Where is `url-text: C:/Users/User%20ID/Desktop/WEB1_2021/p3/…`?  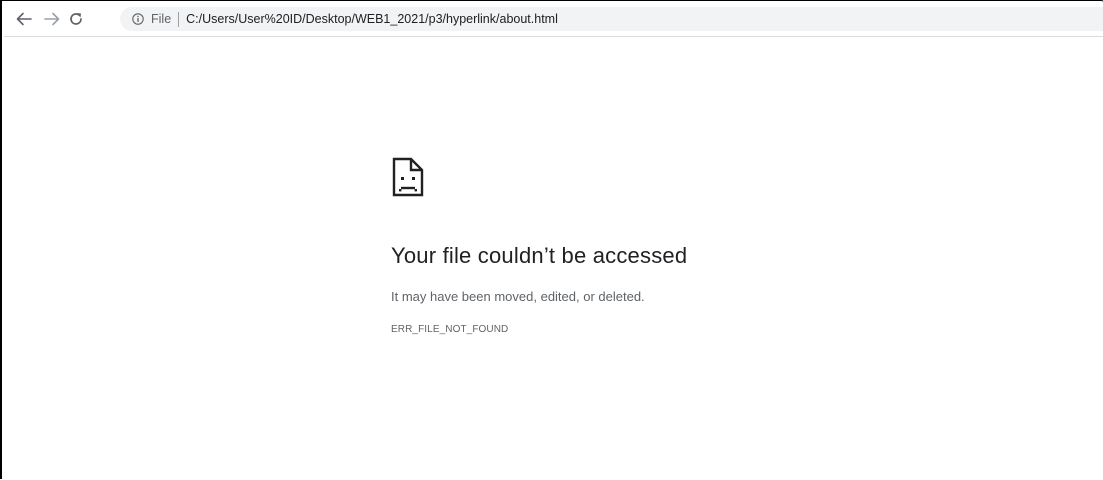
url-text: C:/Users/User%20ID/Desktop/WEB1_2021/p3/… is located at coordinates (372, 19).